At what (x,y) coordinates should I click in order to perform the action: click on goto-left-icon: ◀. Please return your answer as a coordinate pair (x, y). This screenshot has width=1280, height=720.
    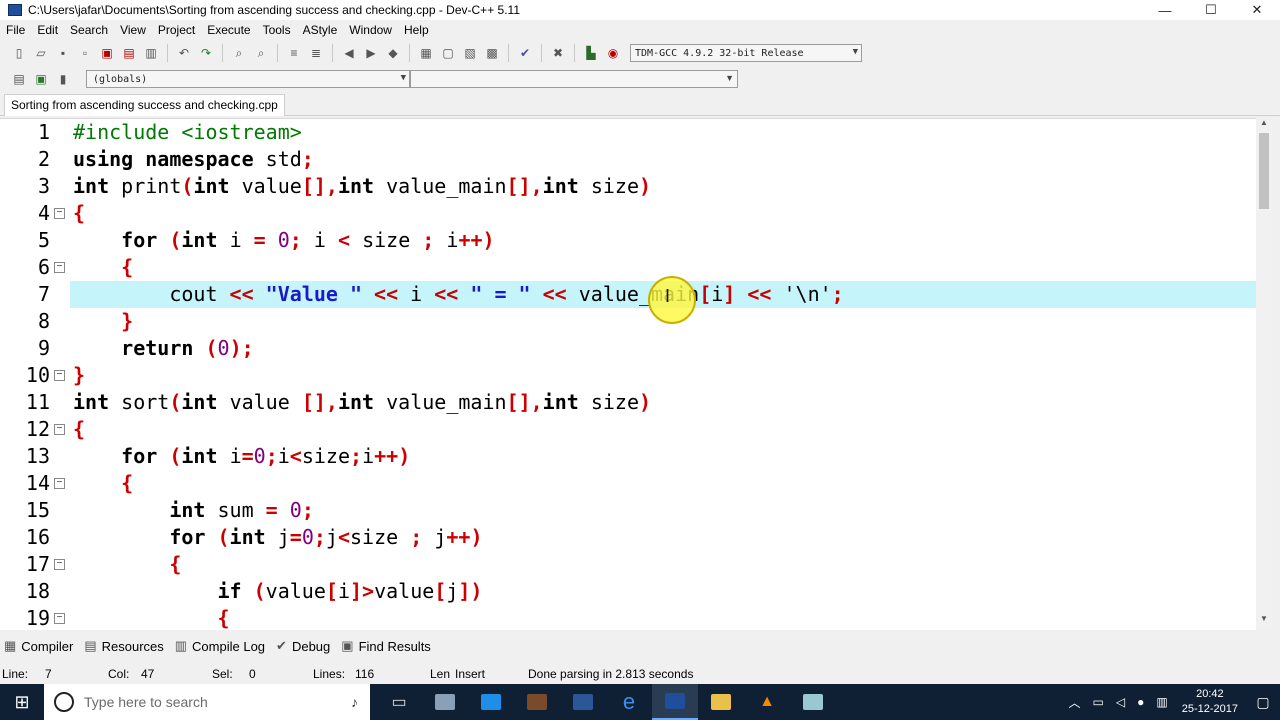
    Looking at the image, I should click on (349, 53).